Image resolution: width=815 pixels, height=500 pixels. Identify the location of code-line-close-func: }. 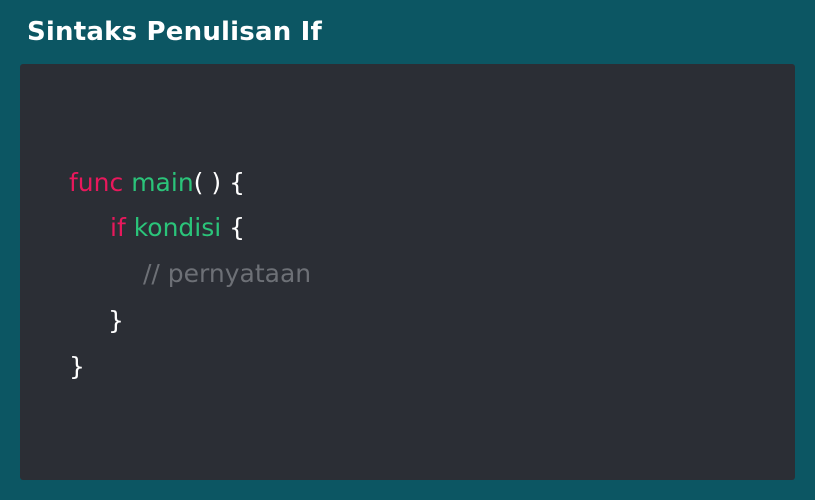
(77, 367).